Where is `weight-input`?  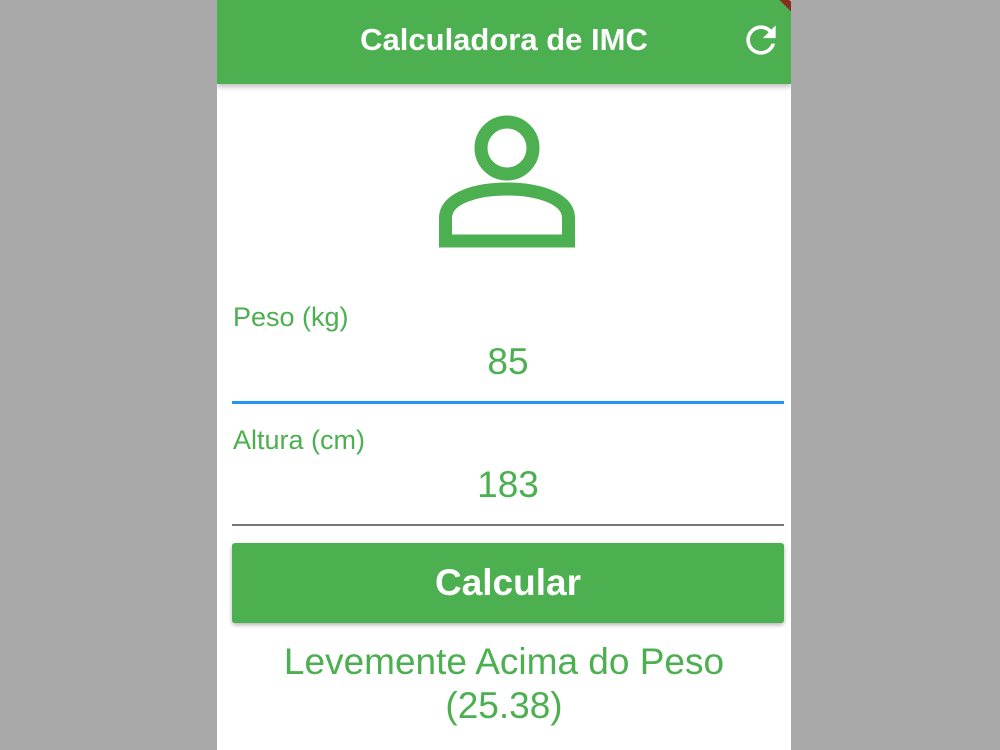
weight-input is located at coordinates (508, 362).